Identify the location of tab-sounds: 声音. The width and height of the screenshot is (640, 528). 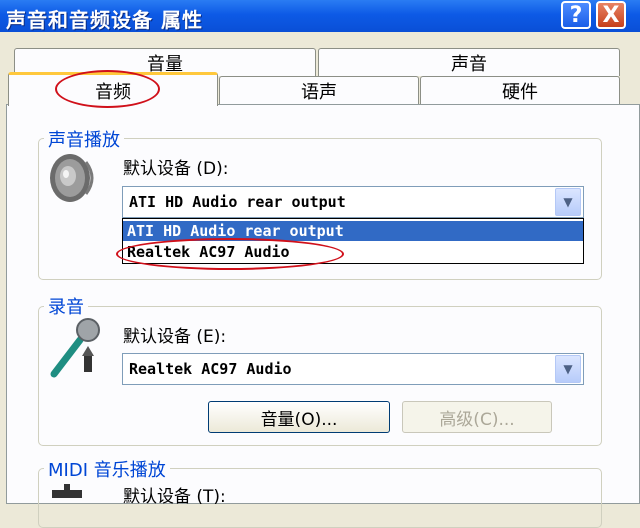
(469, 62).